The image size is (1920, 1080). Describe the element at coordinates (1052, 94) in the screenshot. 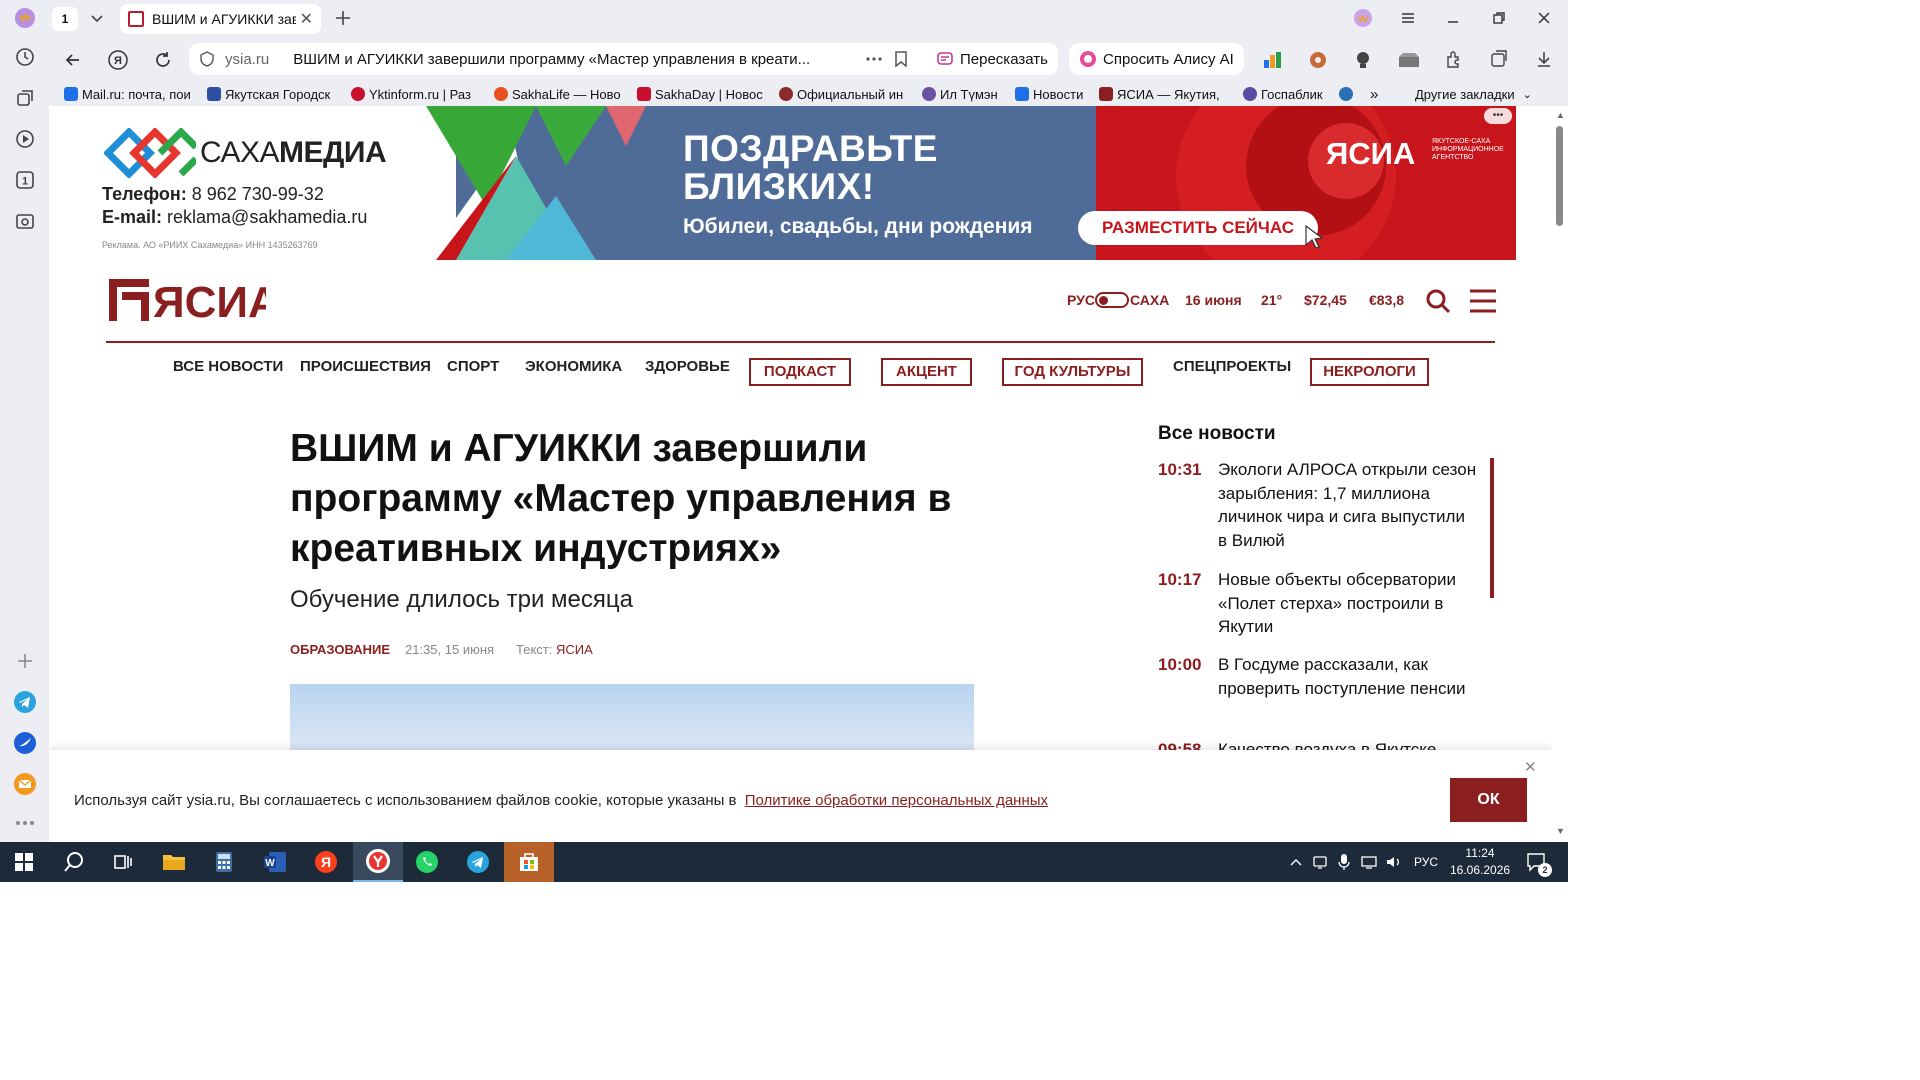

I see `bookmark-item: Новости` at that location.